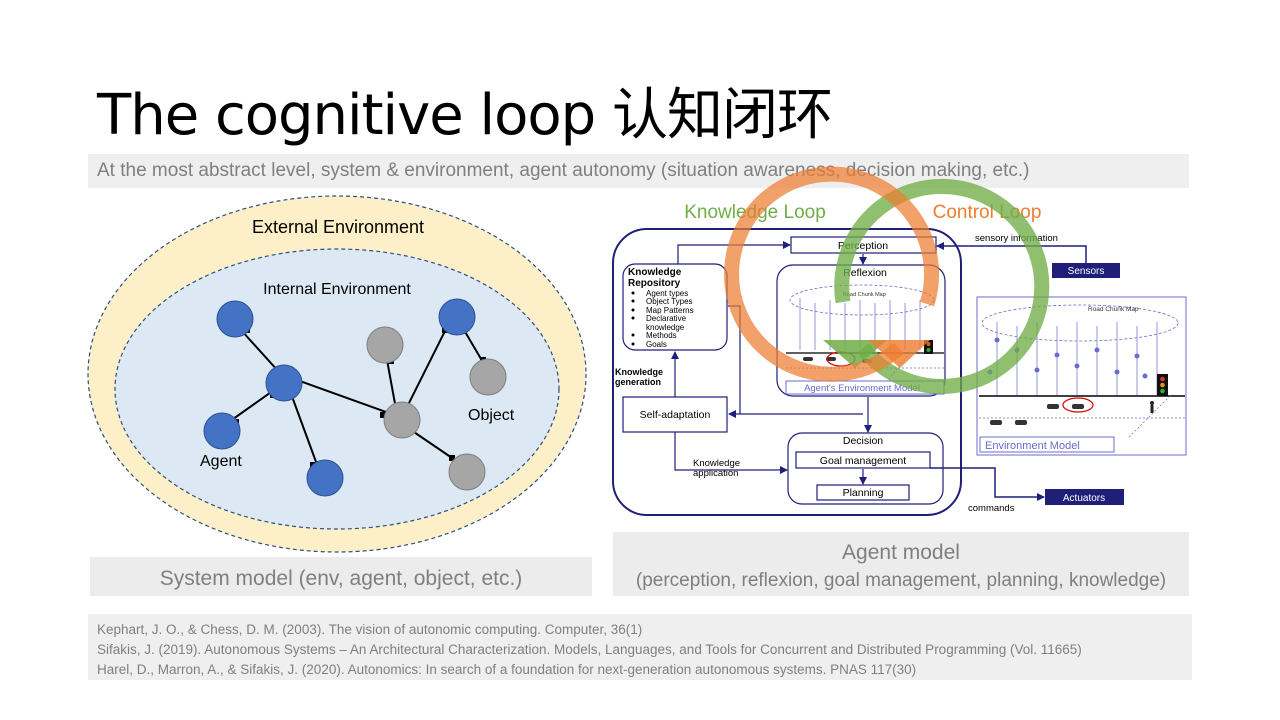  What do you see at coordinates (1113, 309) in the screenshot?
I see `env-road-chunk-map-label: Road Chunk Map` at bounding box center [1113, 309].